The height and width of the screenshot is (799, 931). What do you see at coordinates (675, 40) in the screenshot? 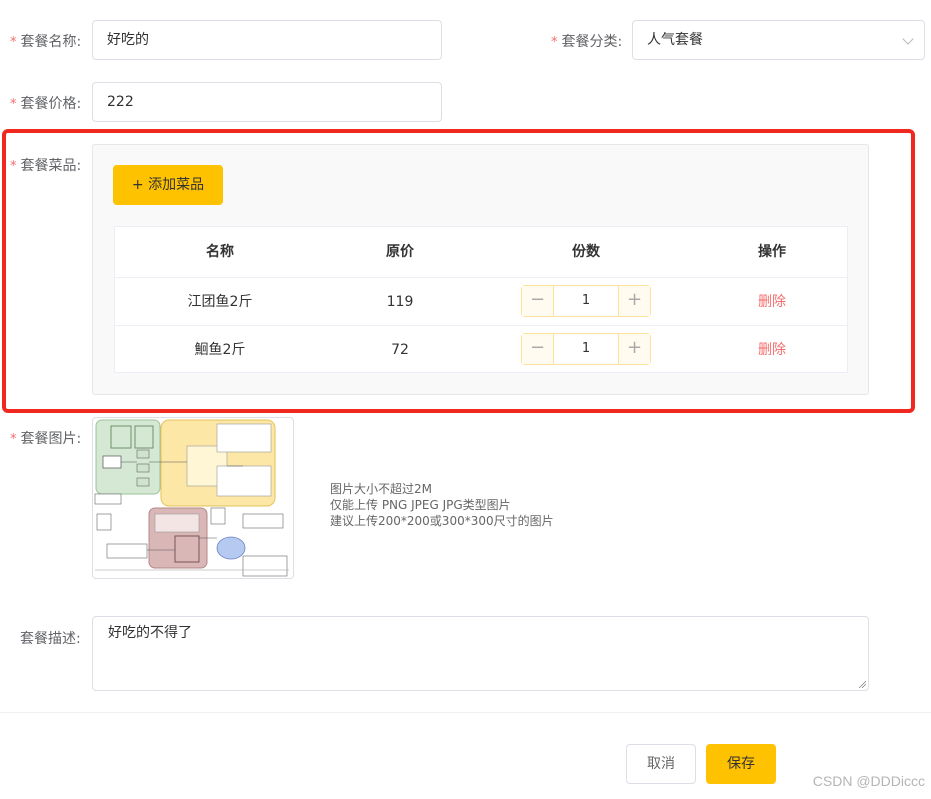
I see `meal-category-value: 人气套餐` at bounding box center [675, 40].